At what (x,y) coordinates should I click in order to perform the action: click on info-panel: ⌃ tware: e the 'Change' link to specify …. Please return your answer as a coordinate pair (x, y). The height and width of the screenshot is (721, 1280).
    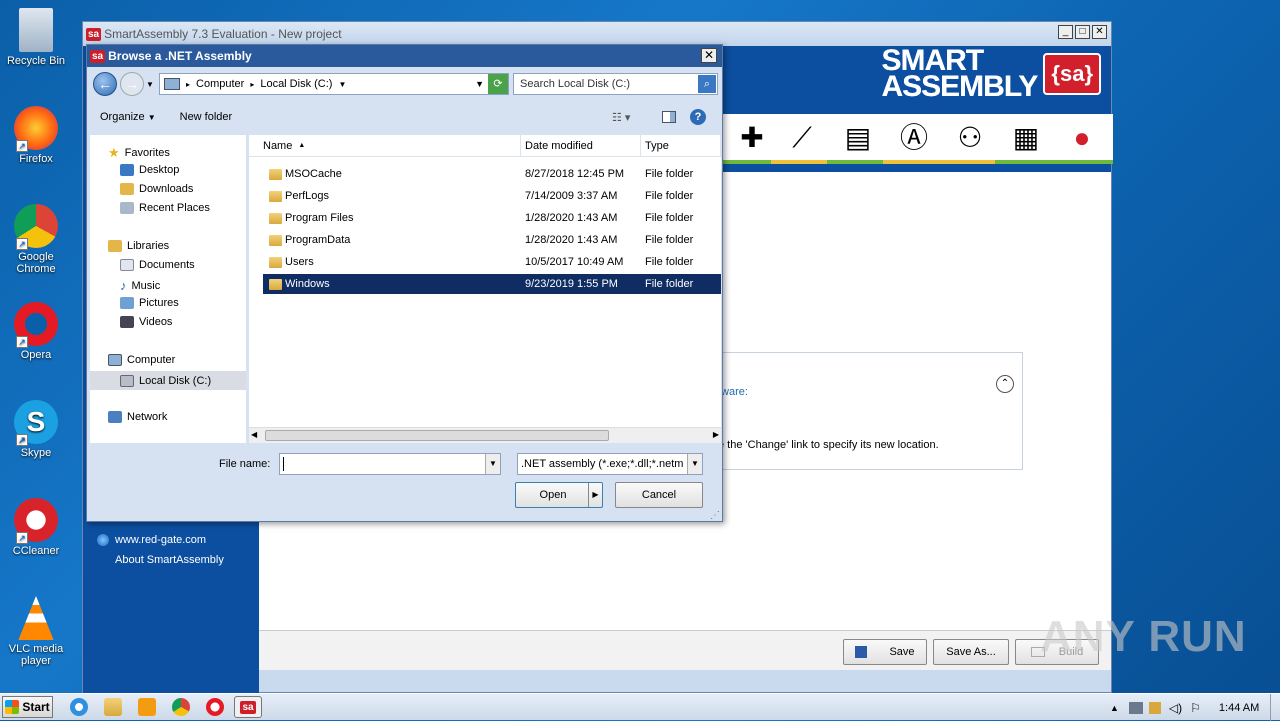
    Looking at the image, I should click on (870, 411).